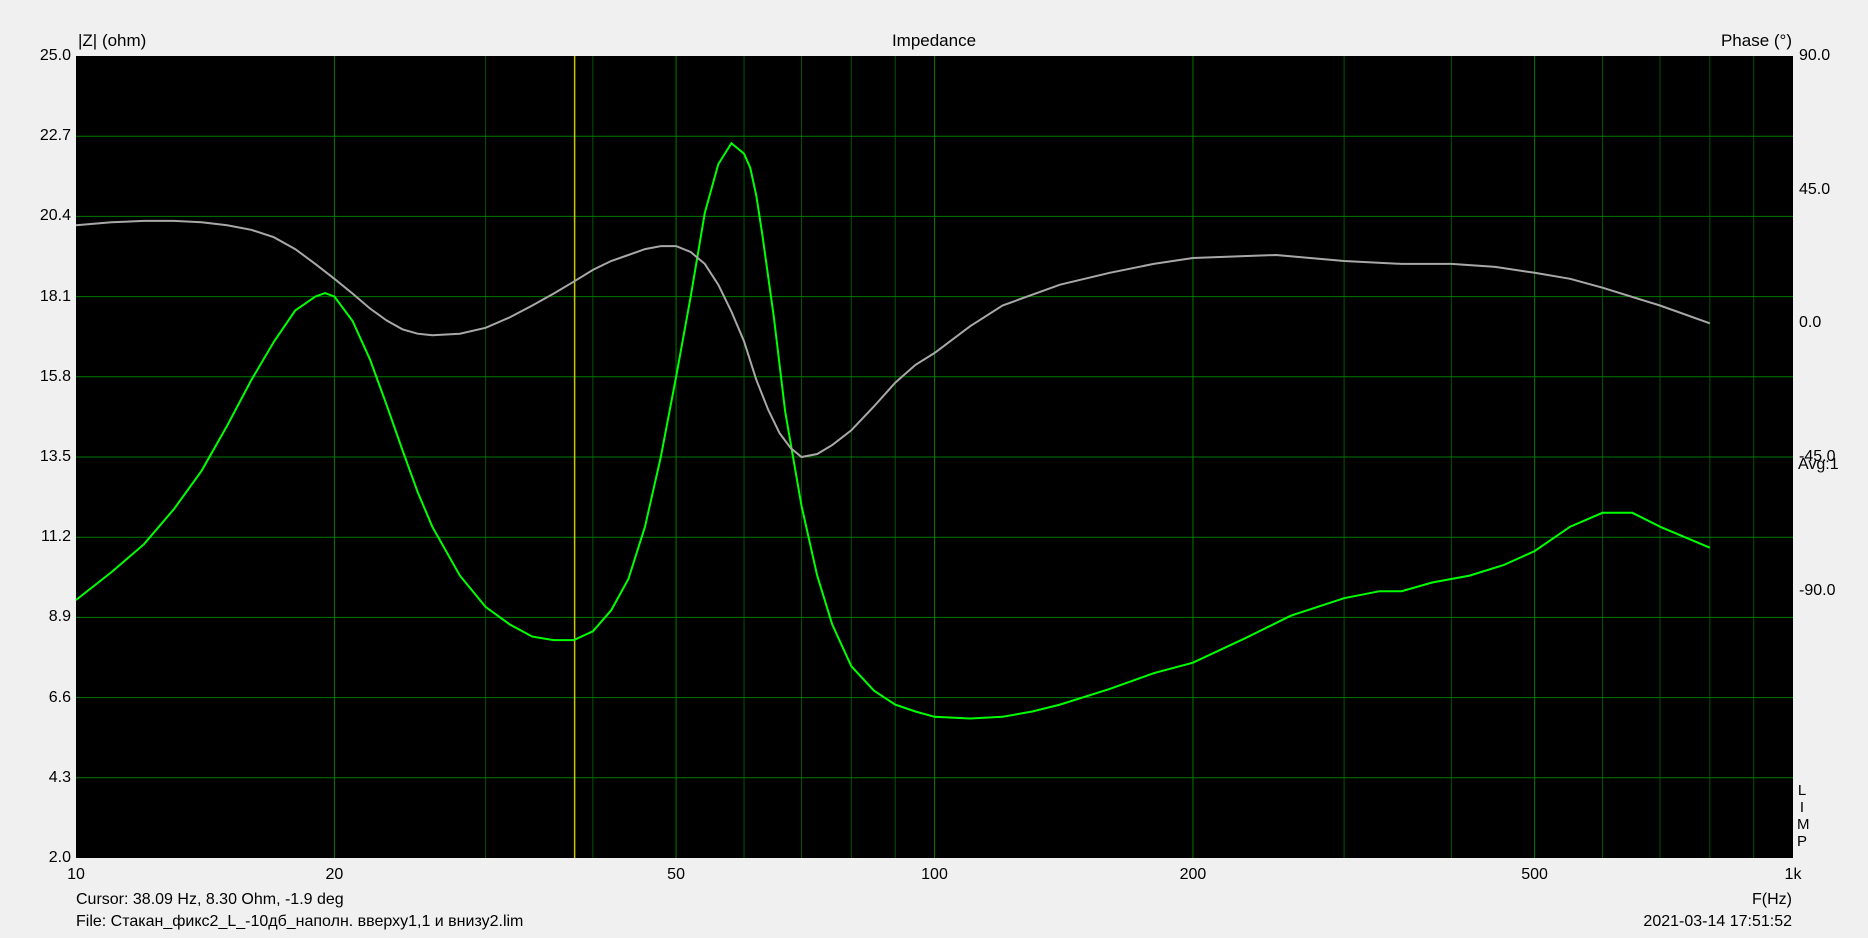 This screenshot has width=1868, height=938. I want to click on x-tick-label: 10, so click(76, 874).